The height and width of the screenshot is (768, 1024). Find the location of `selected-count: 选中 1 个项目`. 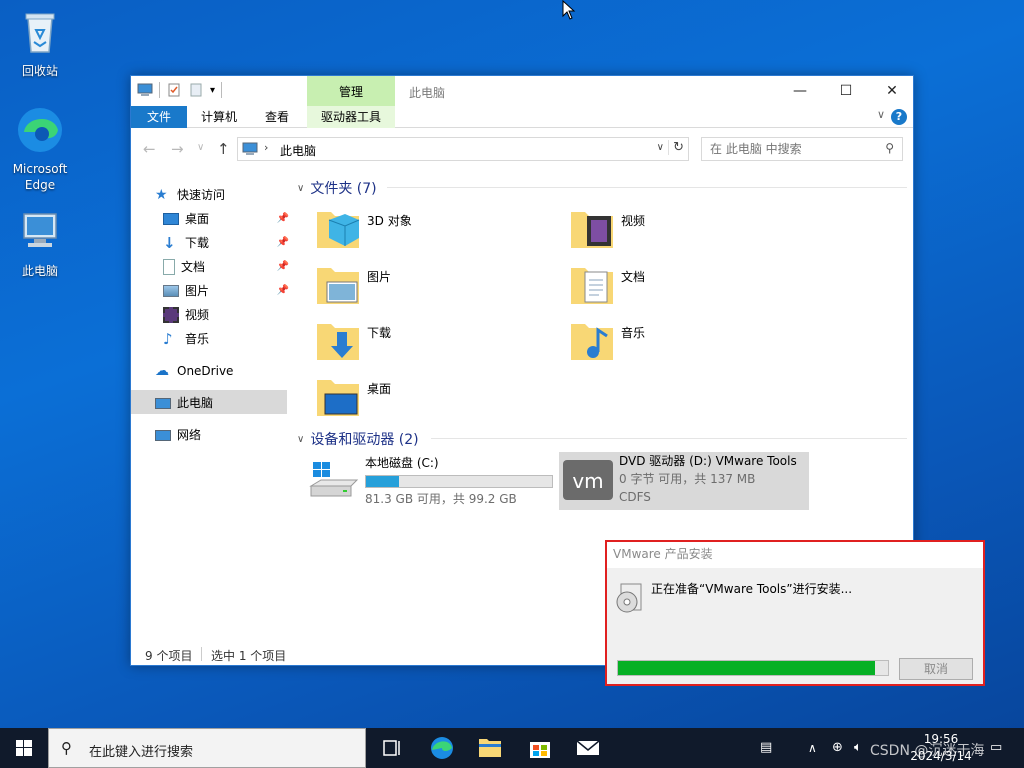

selected-count: 选中 1 个项目 is located at coordinates (249, 656).